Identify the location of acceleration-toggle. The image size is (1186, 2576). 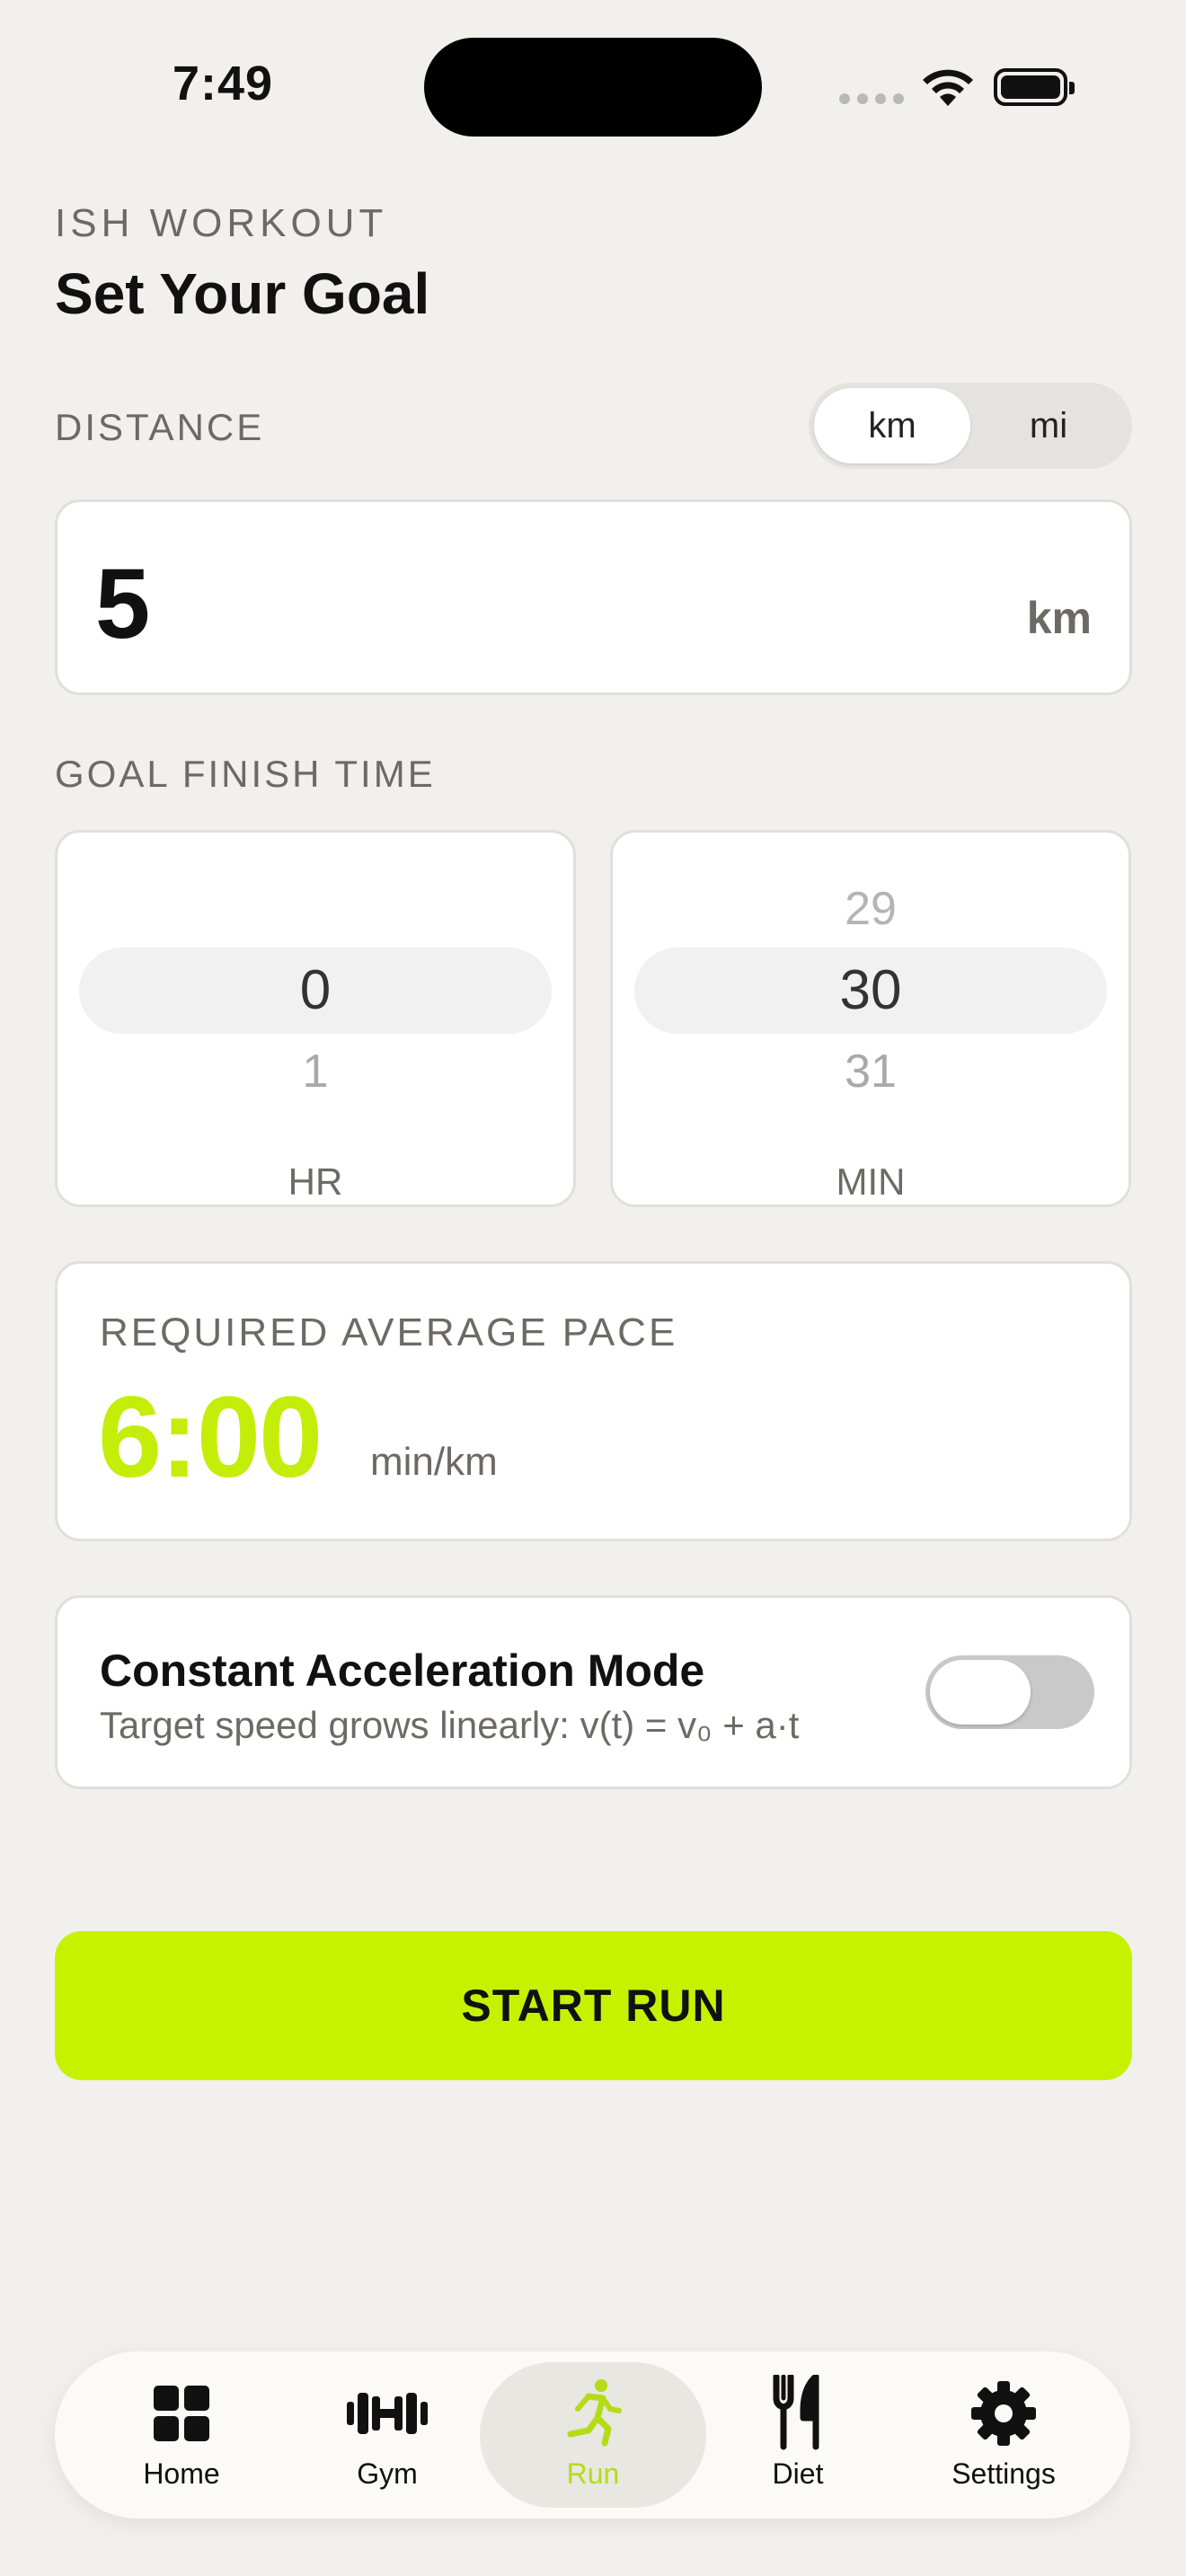
(1009, 1692).